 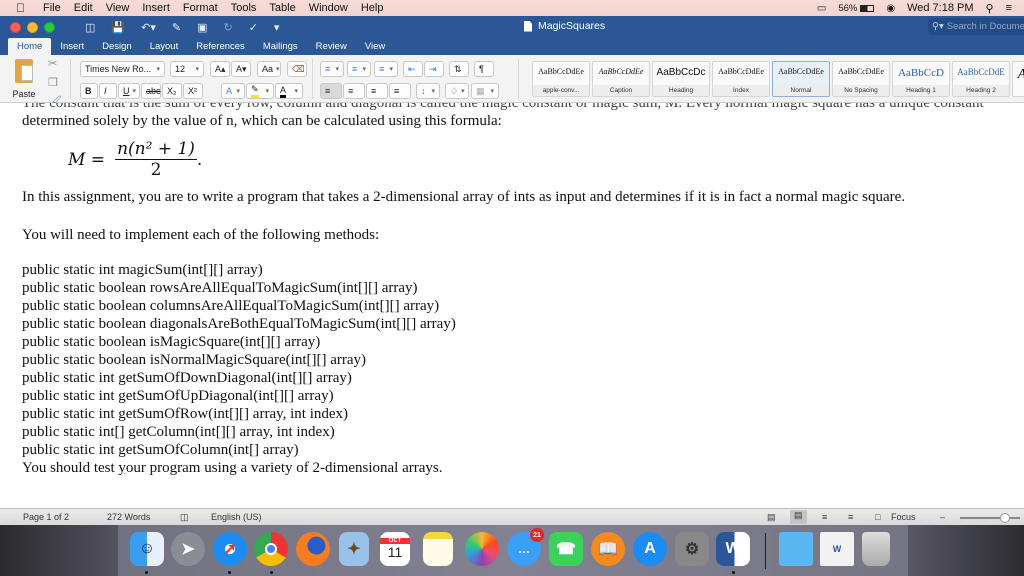 What do you see at coordinates (30, 46) in the screenshot?
I see `tab-home: Home` at bounding box center [30, 46].